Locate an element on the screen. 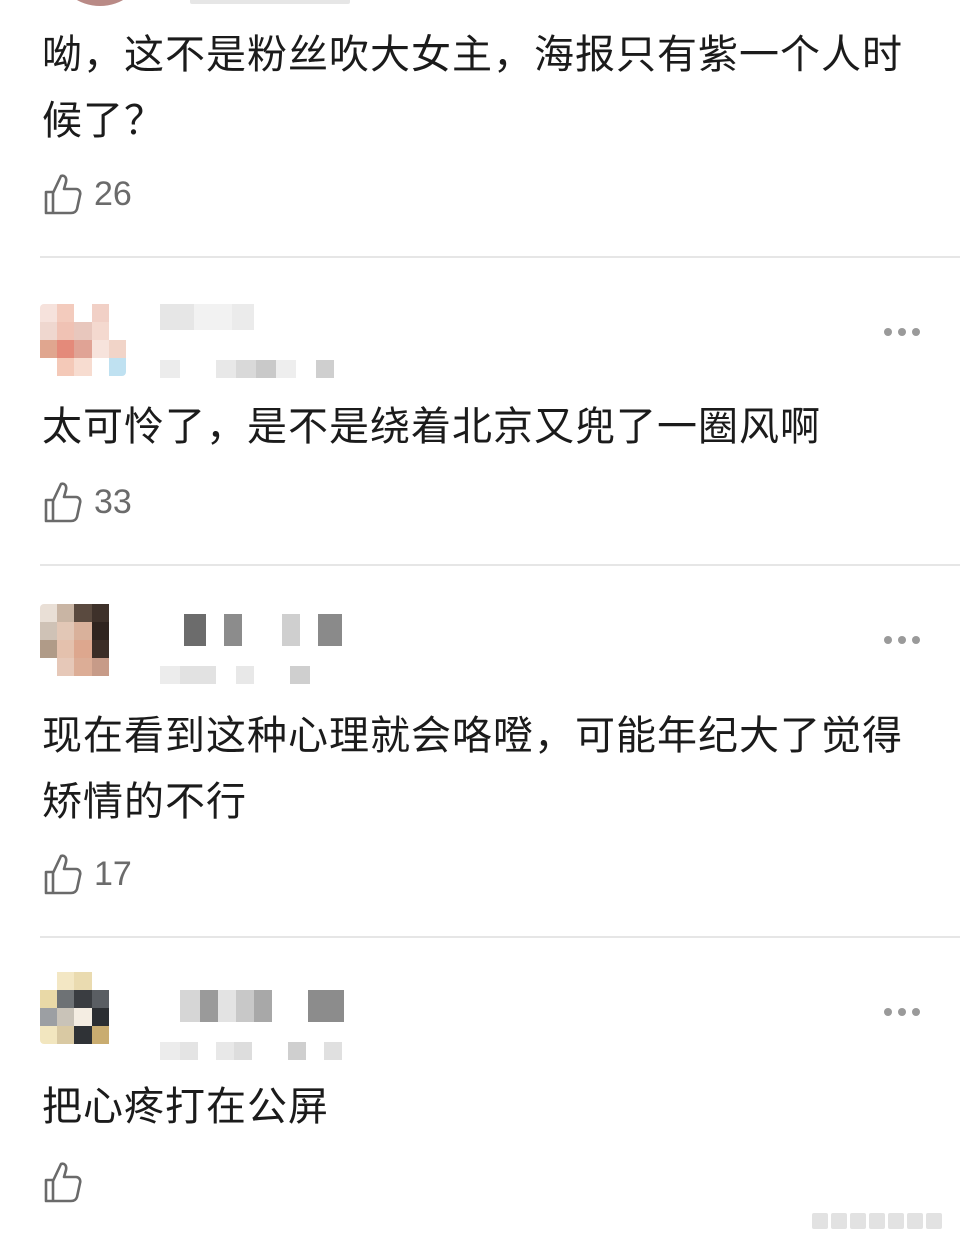 The height and width of the screenshot is (1242, 960). watermark-blurred is located at coordinates (882, 1221).